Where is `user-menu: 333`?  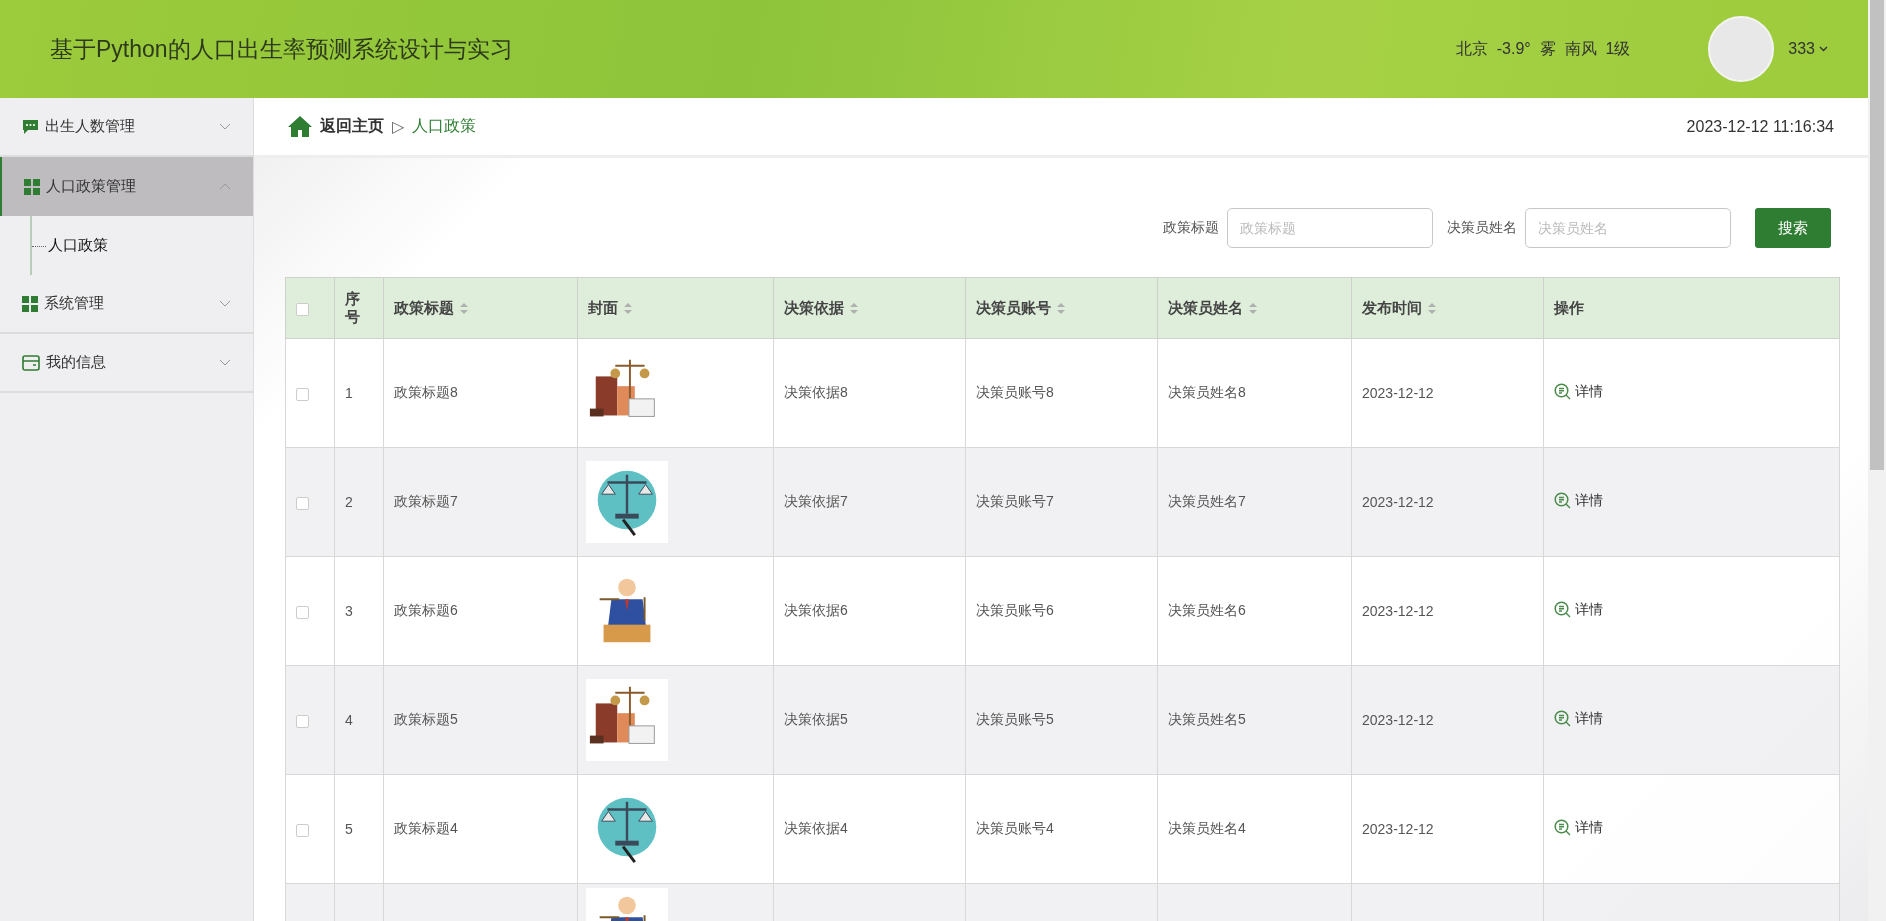
user-menu: 333 is located at coordinates (1808, 49).